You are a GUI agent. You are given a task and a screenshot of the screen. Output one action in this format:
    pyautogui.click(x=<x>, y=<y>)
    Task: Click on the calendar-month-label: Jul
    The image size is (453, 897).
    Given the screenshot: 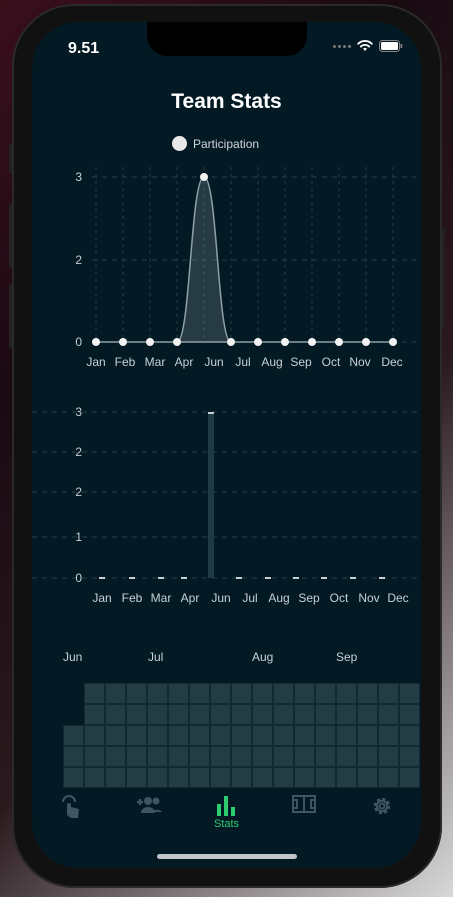 What is the action you would take?
    pyautogui.click(x=156, y=657)
    